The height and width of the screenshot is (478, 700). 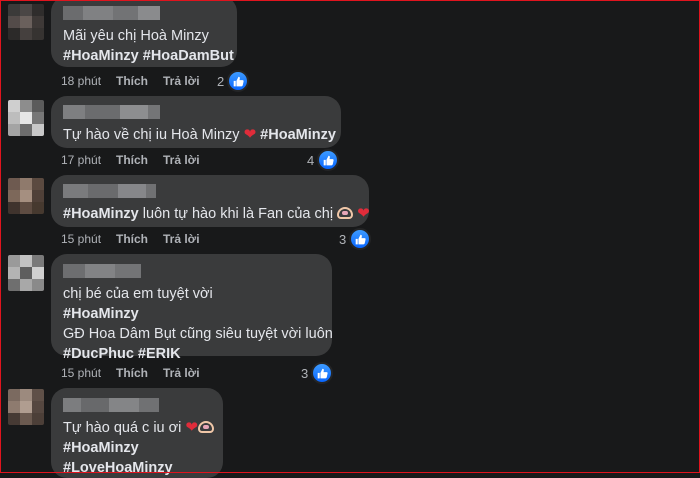 I want to click on comment-text: Mãi yêu chị Hoà Minzy, so click(x=136, y=36).